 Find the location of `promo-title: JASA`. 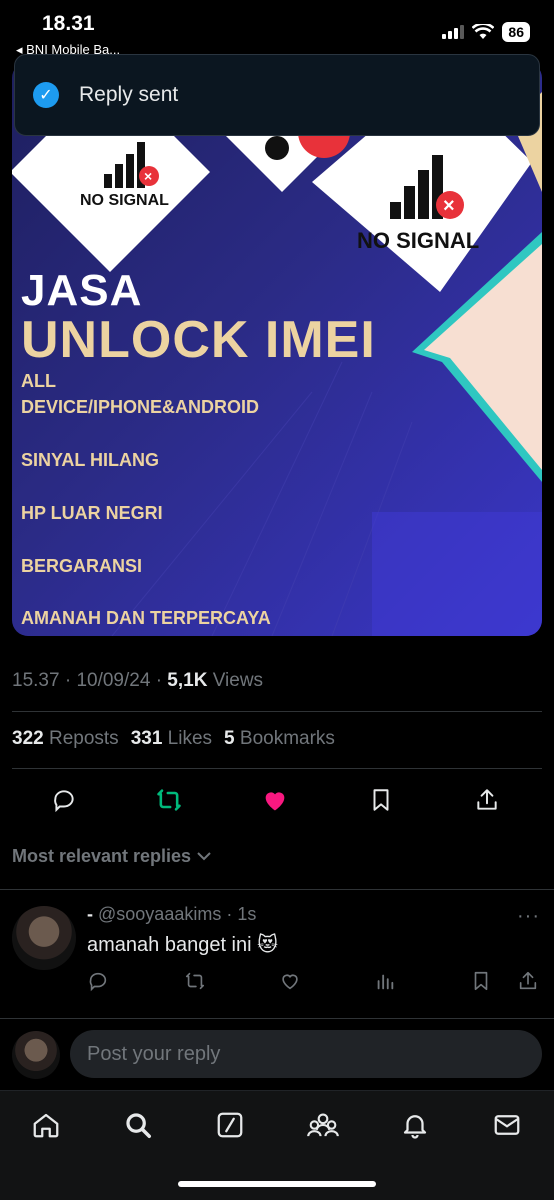

promo-title: JASA is located at coordinates (82, 290).